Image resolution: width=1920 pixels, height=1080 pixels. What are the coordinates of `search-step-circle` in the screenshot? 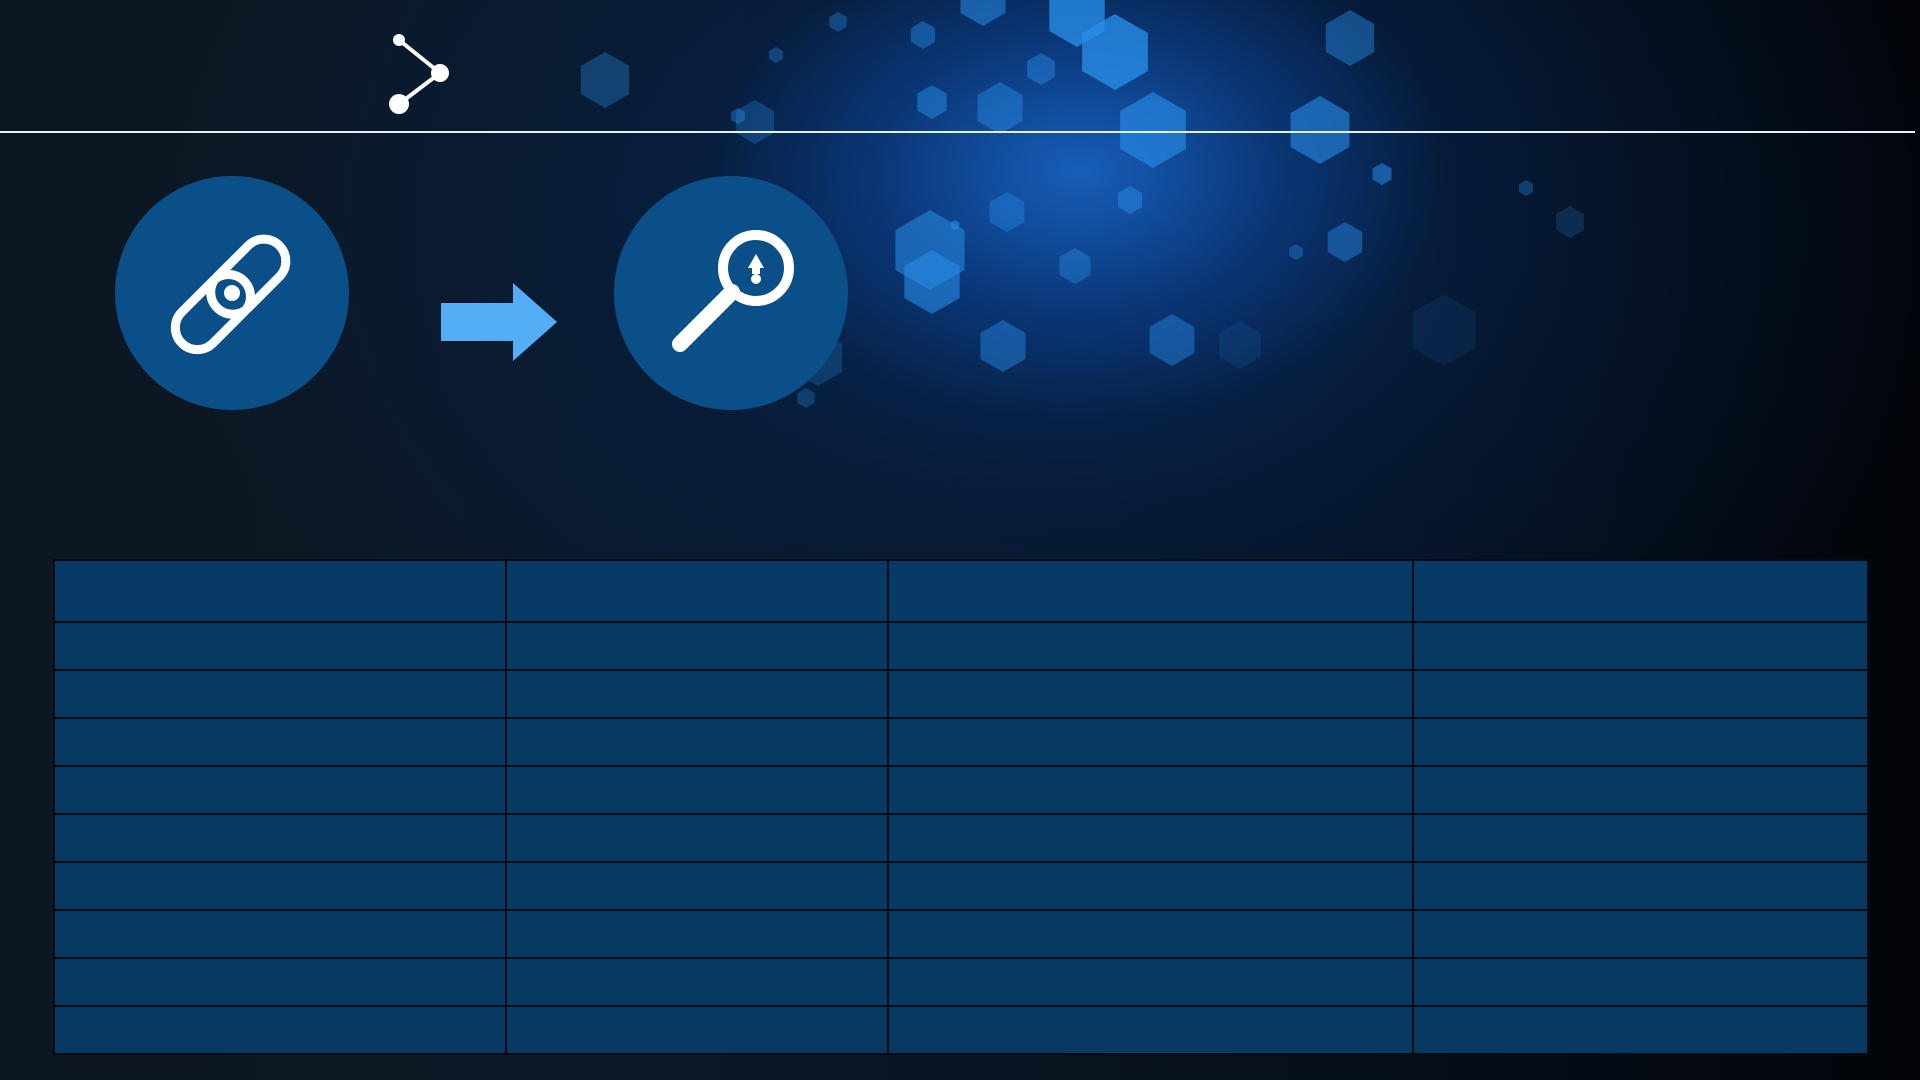 It's located at (731, 293).